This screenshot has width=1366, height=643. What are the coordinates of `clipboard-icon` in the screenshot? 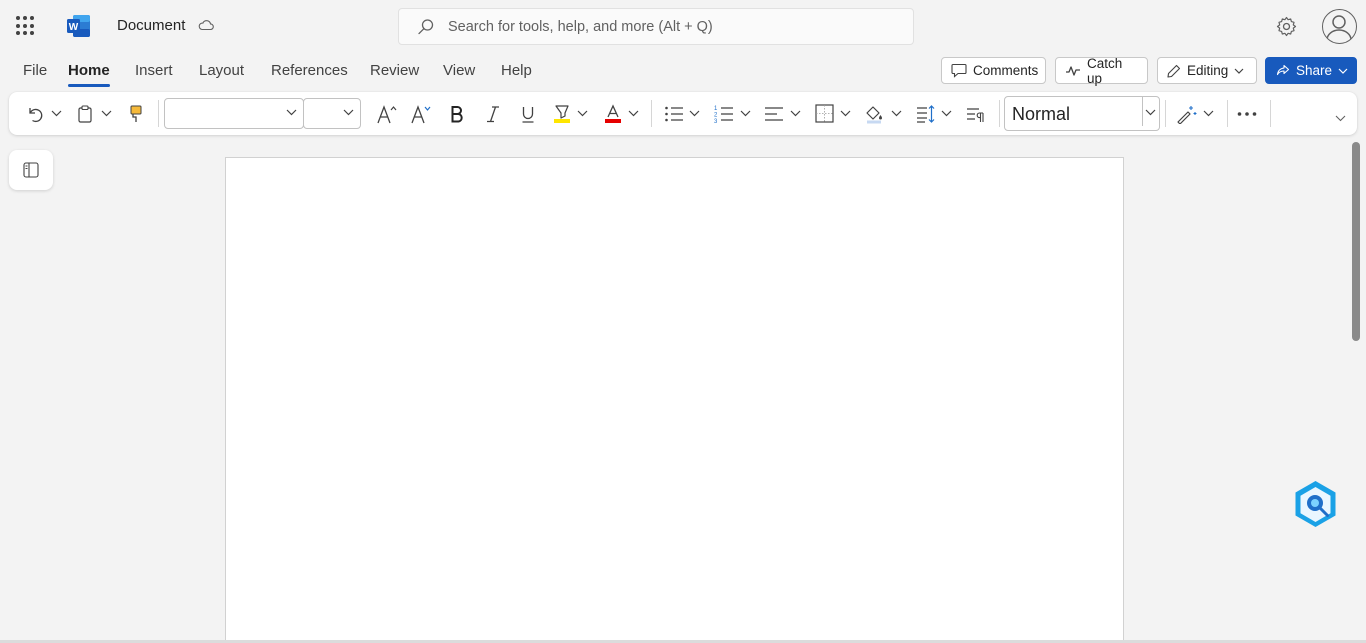 It's located at (85, 113).